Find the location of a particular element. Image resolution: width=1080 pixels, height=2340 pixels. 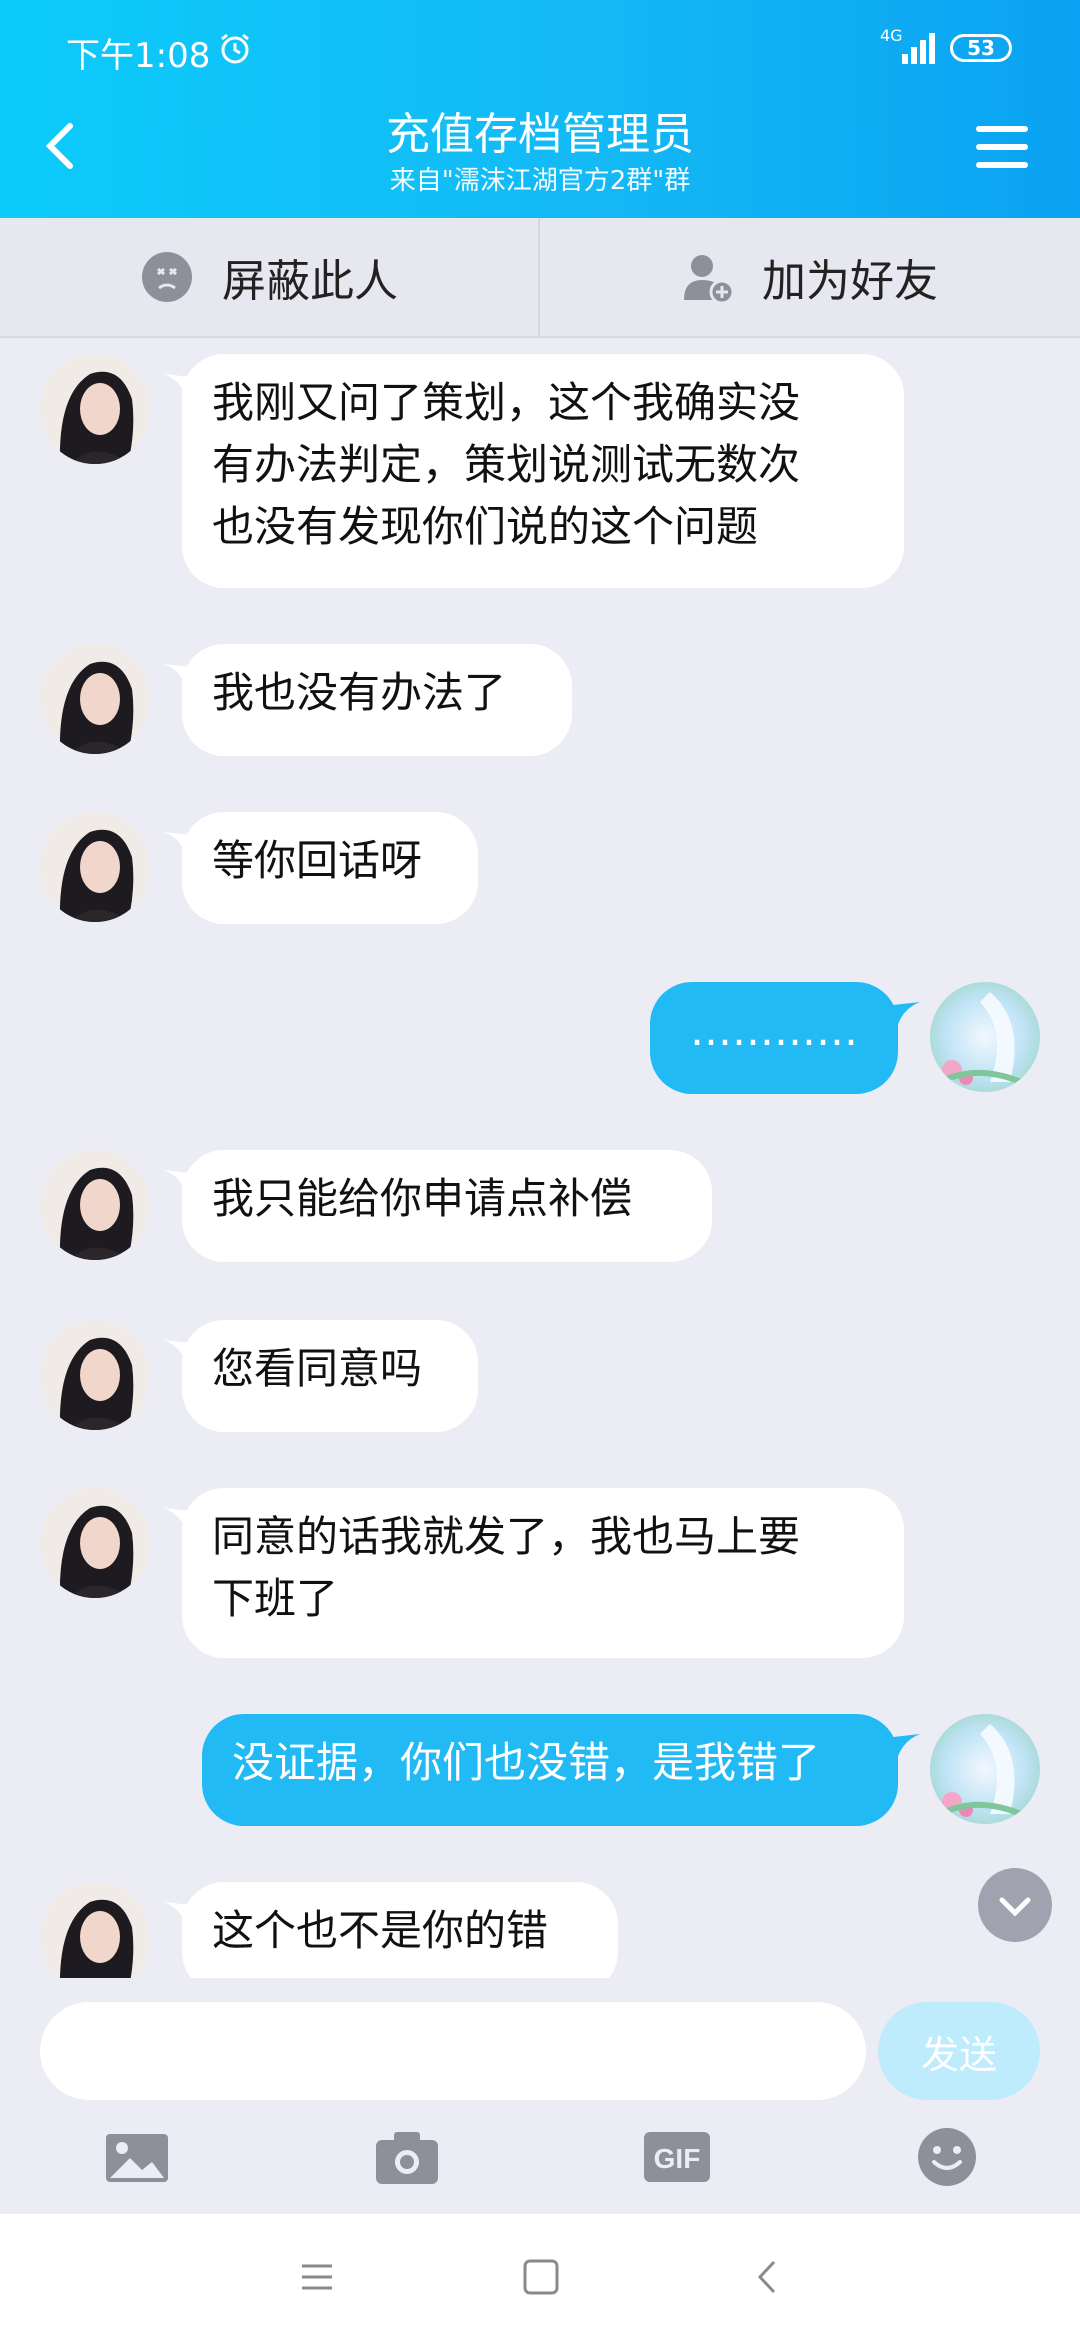

message-line: 您看同意吗 is located at coordinates (317, 1368).